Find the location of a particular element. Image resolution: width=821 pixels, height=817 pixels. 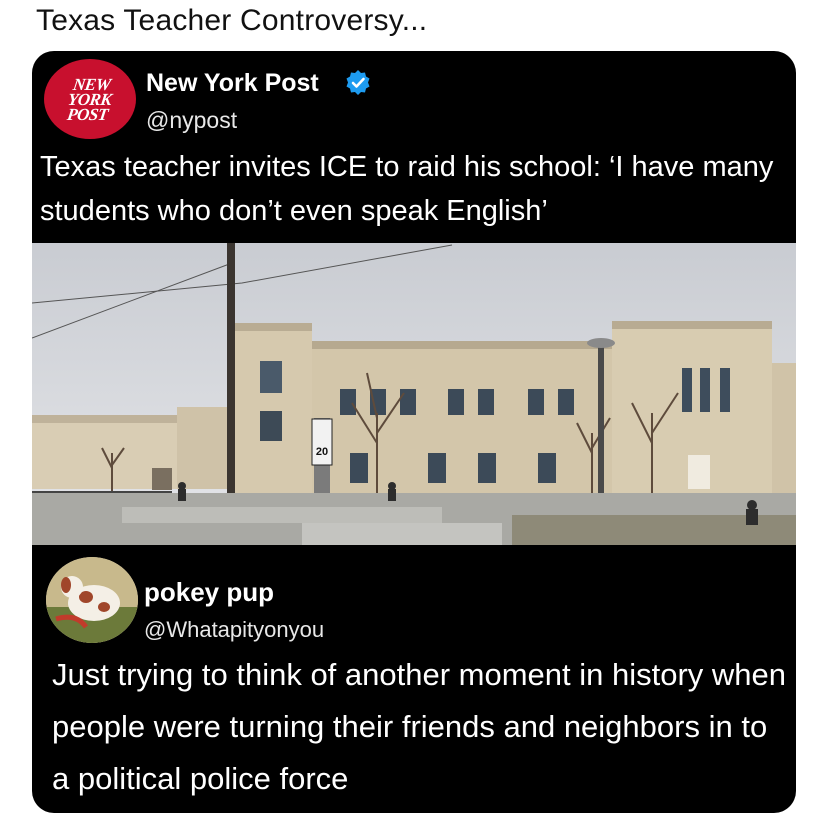

new-york-post-logo: NEW YORK POST is located at coordinates (90, 99).